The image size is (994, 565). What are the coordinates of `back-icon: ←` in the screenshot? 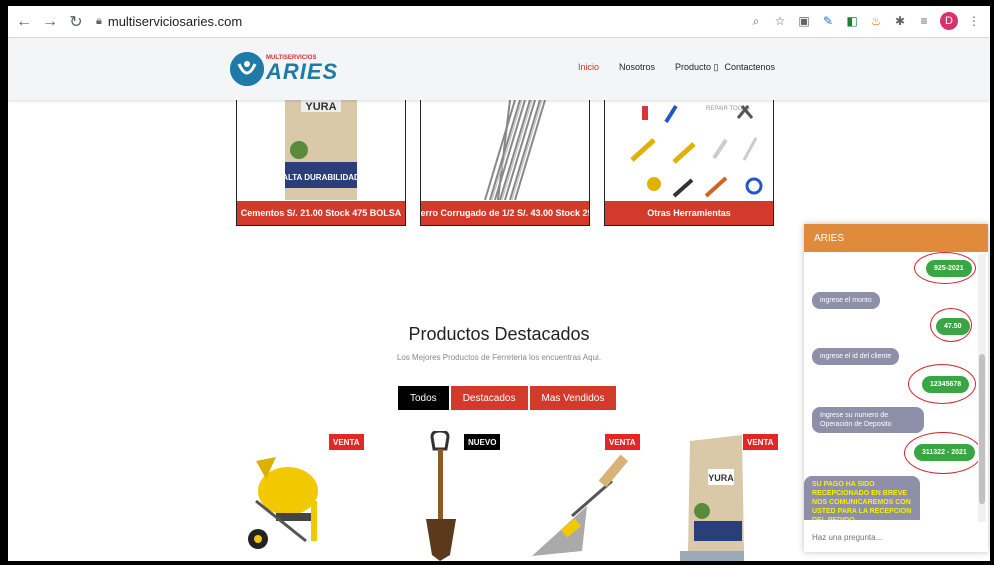 It's located at (24, 22).